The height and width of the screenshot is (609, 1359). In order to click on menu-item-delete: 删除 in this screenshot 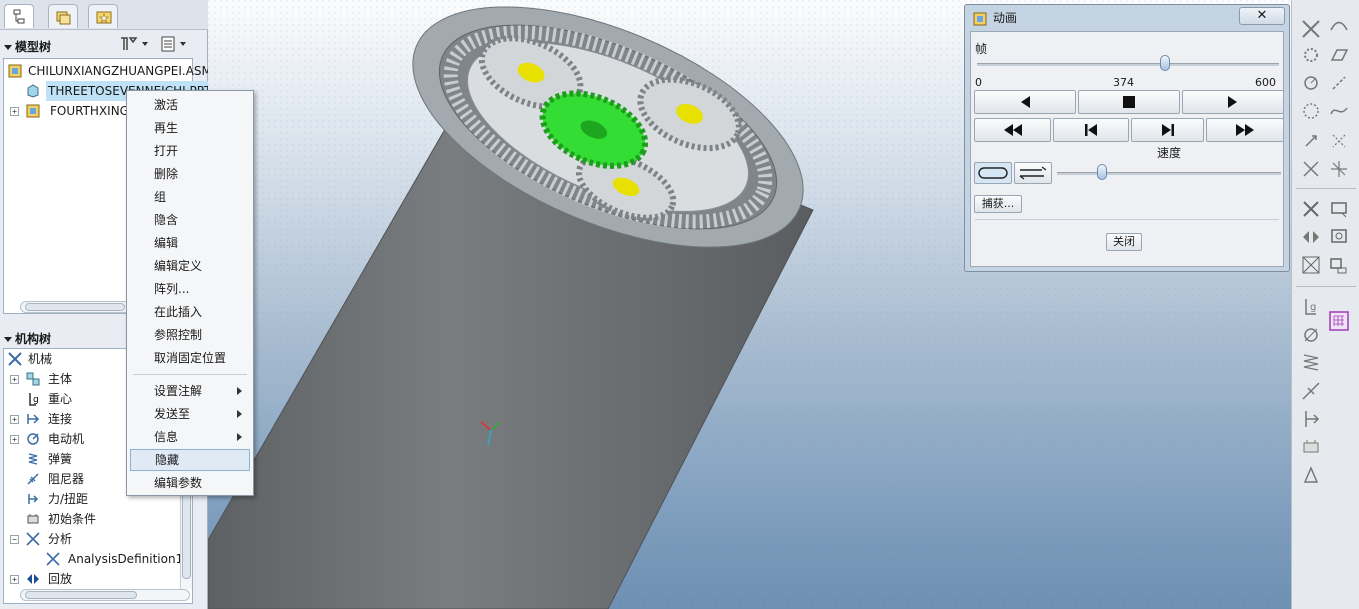, I will do `click(190, 174)`.